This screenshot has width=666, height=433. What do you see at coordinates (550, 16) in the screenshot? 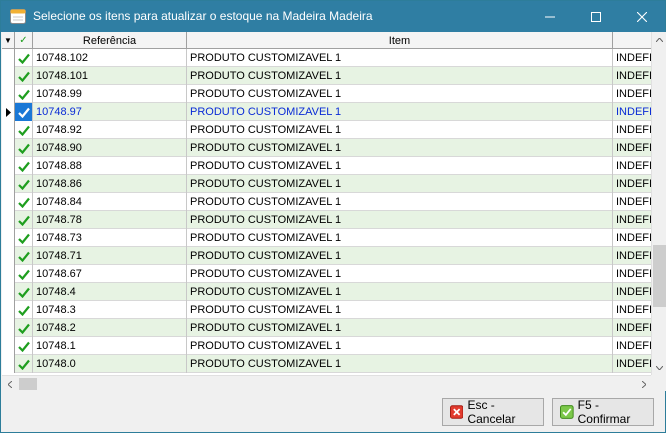
I see `minimize-button` at bounding box center [550, 16].